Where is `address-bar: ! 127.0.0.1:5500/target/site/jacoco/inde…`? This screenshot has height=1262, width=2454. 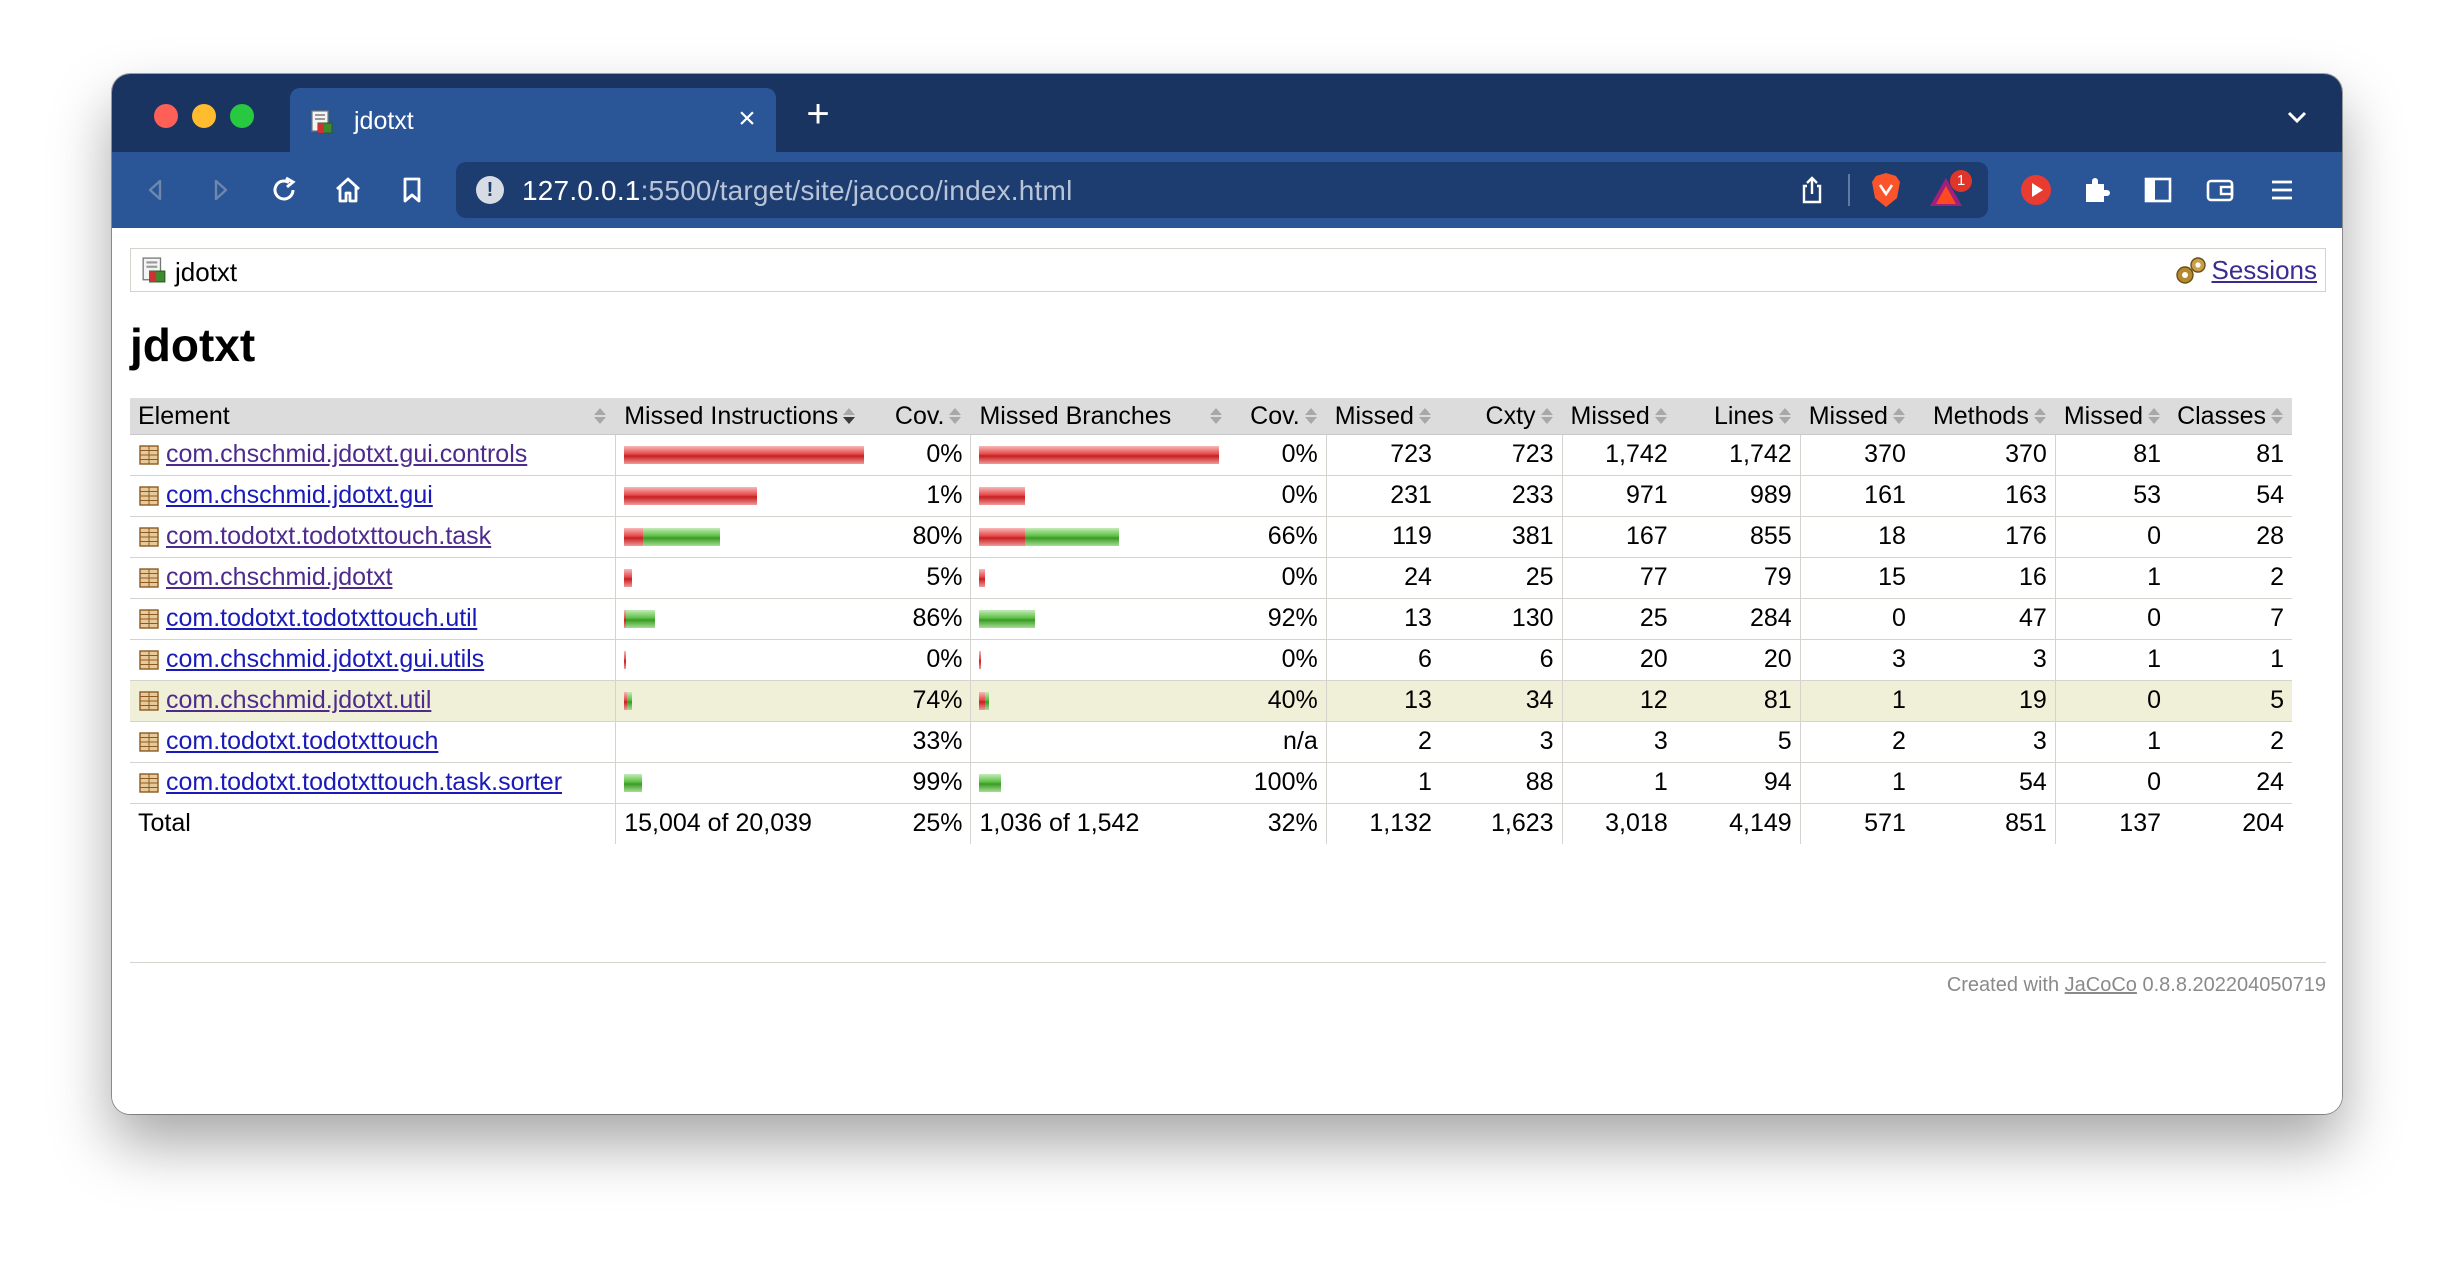 address-bar: ! 127.0.0.1:5500/target/site/jacoco/inde… is located at coordinates (1222, 190).